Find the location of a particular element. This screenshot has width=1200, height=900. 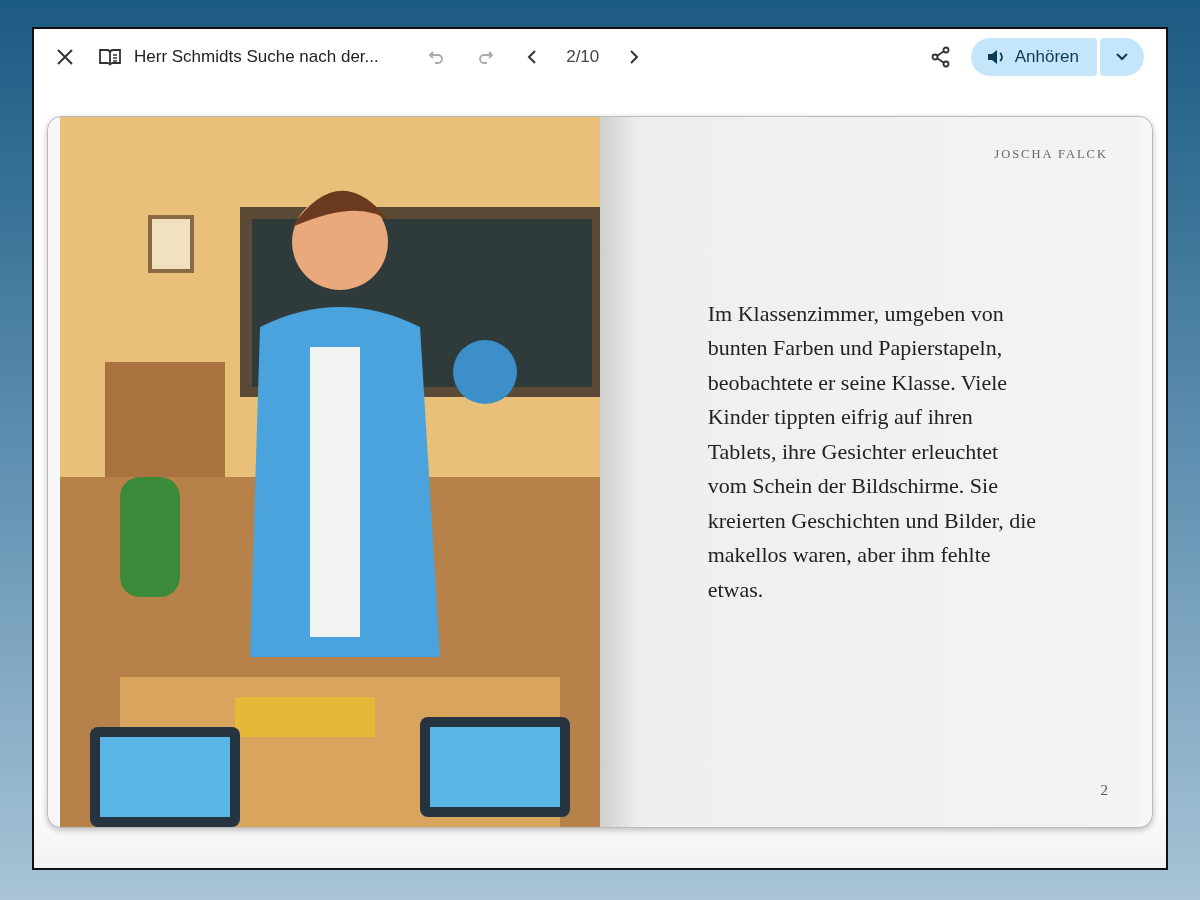

book-icon is located at coordinates (110, 57).